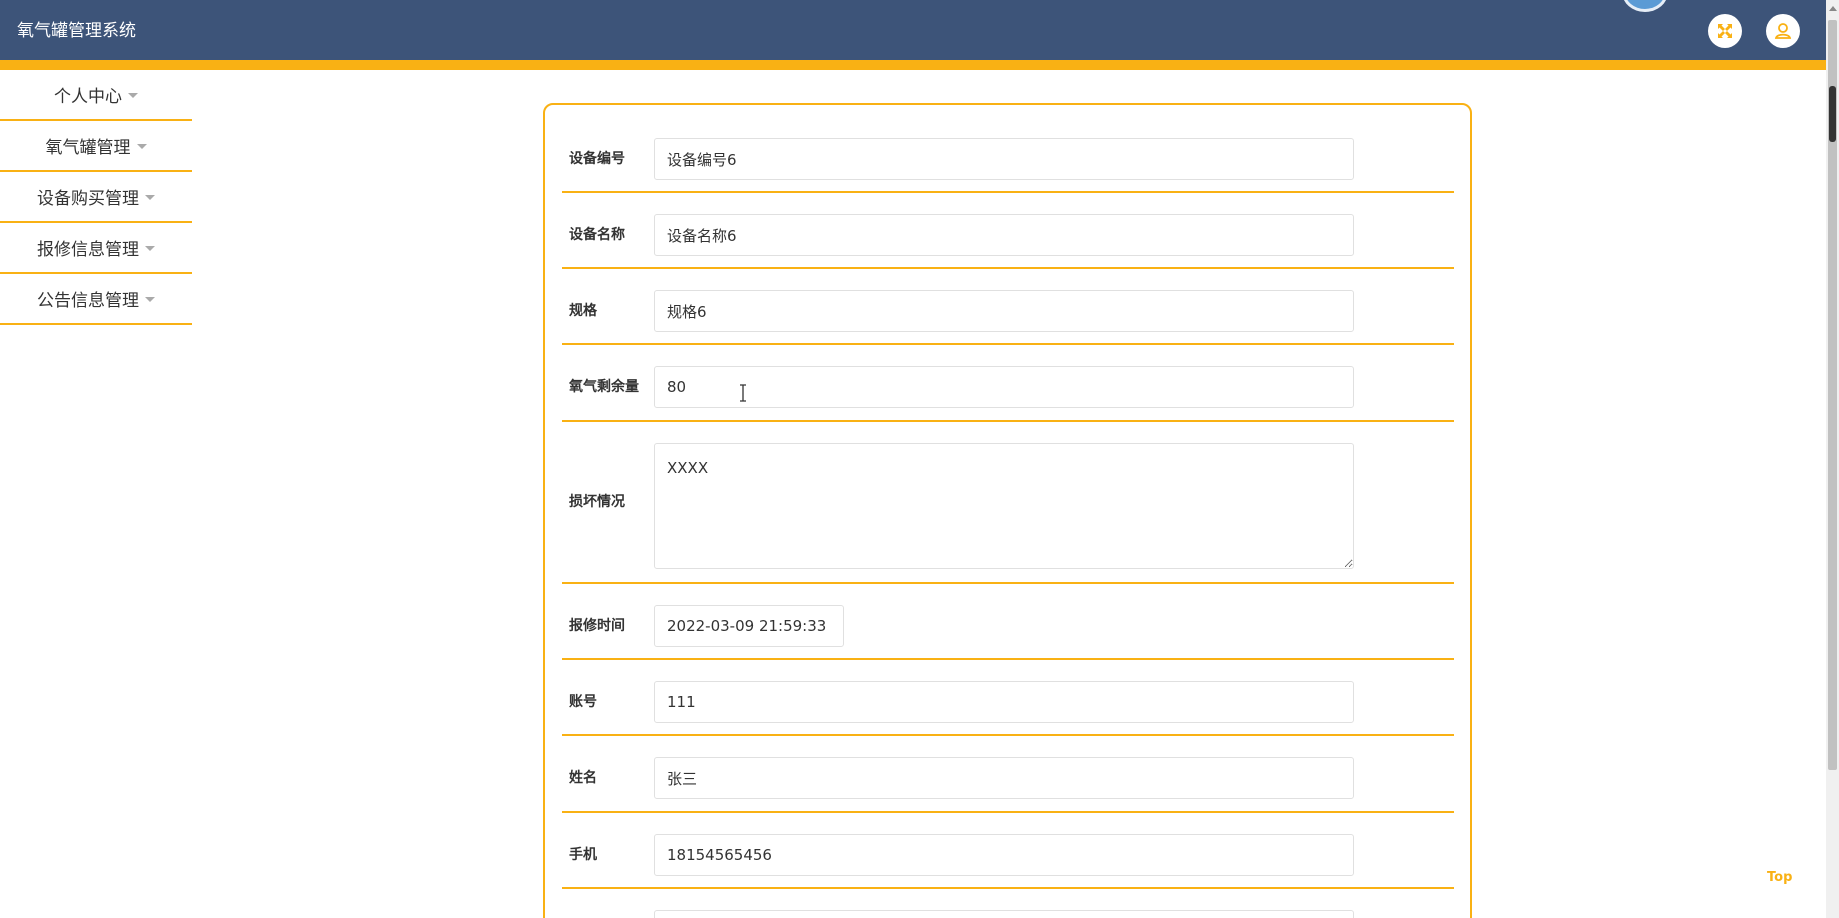 This screenshot has height=918, width=1839. I want to click on scrollbar-grip, so click(1832, 114).